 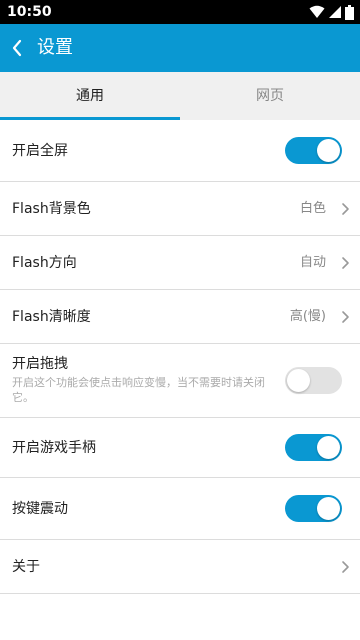 What do you see at coordinates (313, 508) in the screenshot?
I see `key-vibration-toggle` at bounding box center [313, 508].